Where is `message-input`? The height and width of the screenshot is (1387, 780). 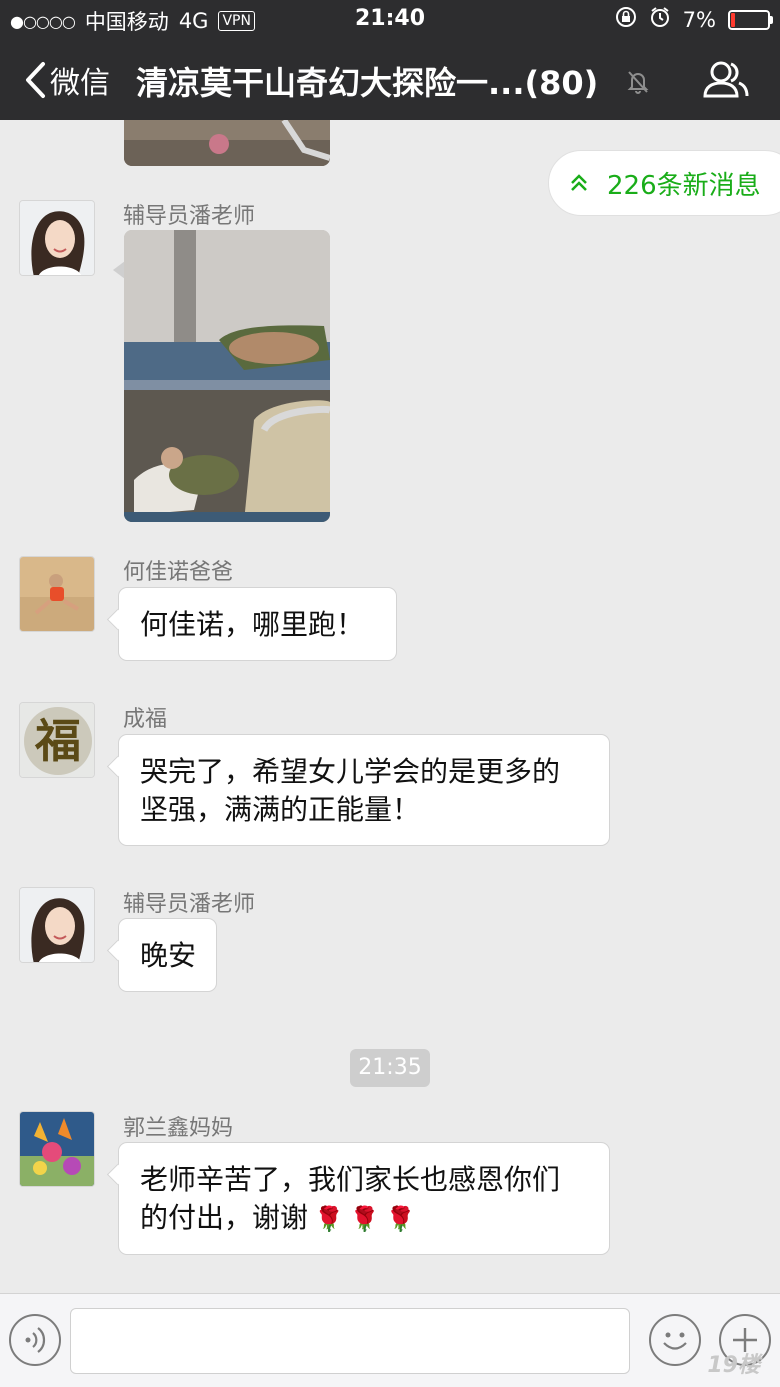 message-input is located at coordinates (350, 1341).